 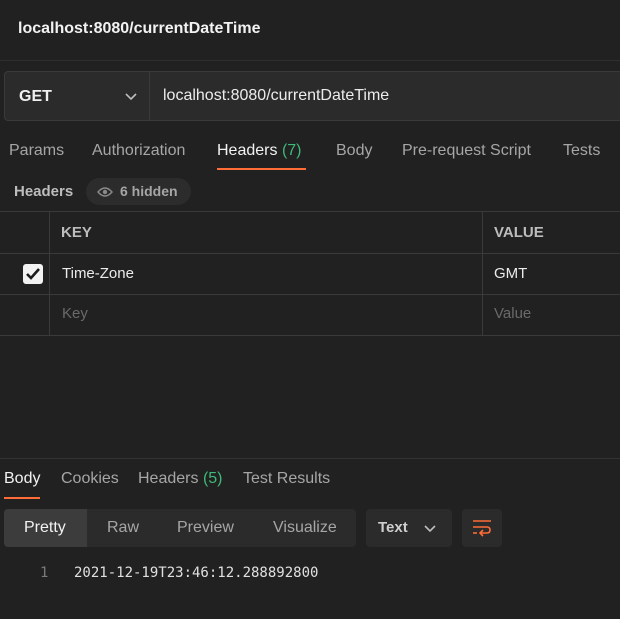 I want to click on hidden-headers-count: 6 hidden, so click(x=149, y=191).